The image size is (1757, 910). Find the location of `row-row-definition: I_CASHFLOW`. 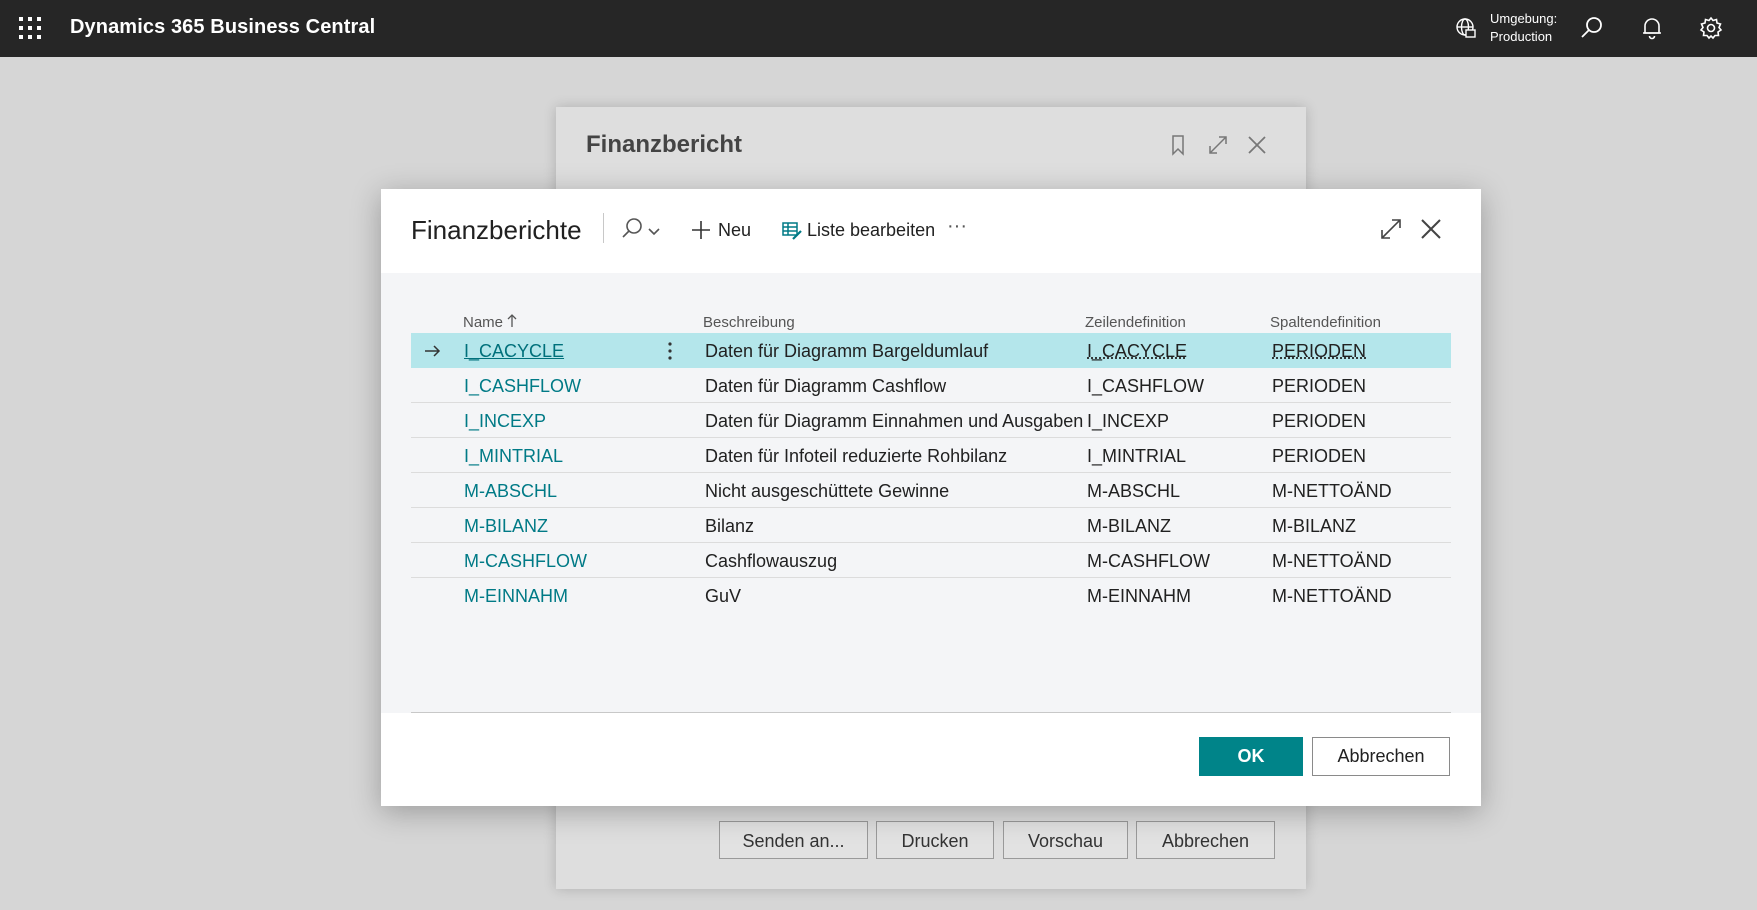

row-row-definition: I_CASHFLOW is located at coordinates (1146, 386).